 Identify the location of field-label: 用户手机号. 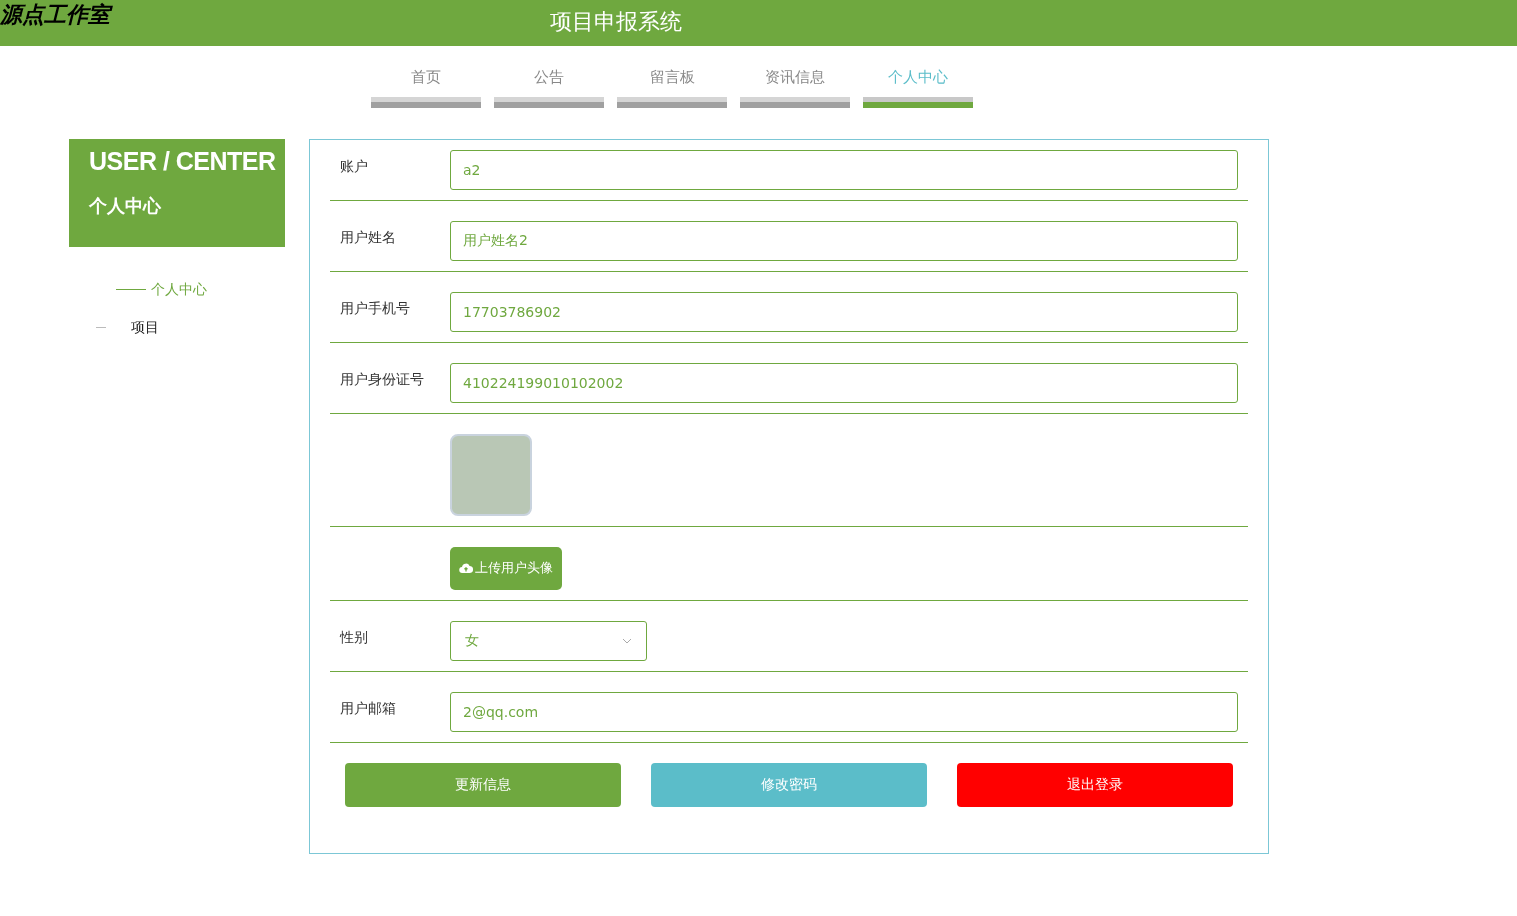
(375, 307).